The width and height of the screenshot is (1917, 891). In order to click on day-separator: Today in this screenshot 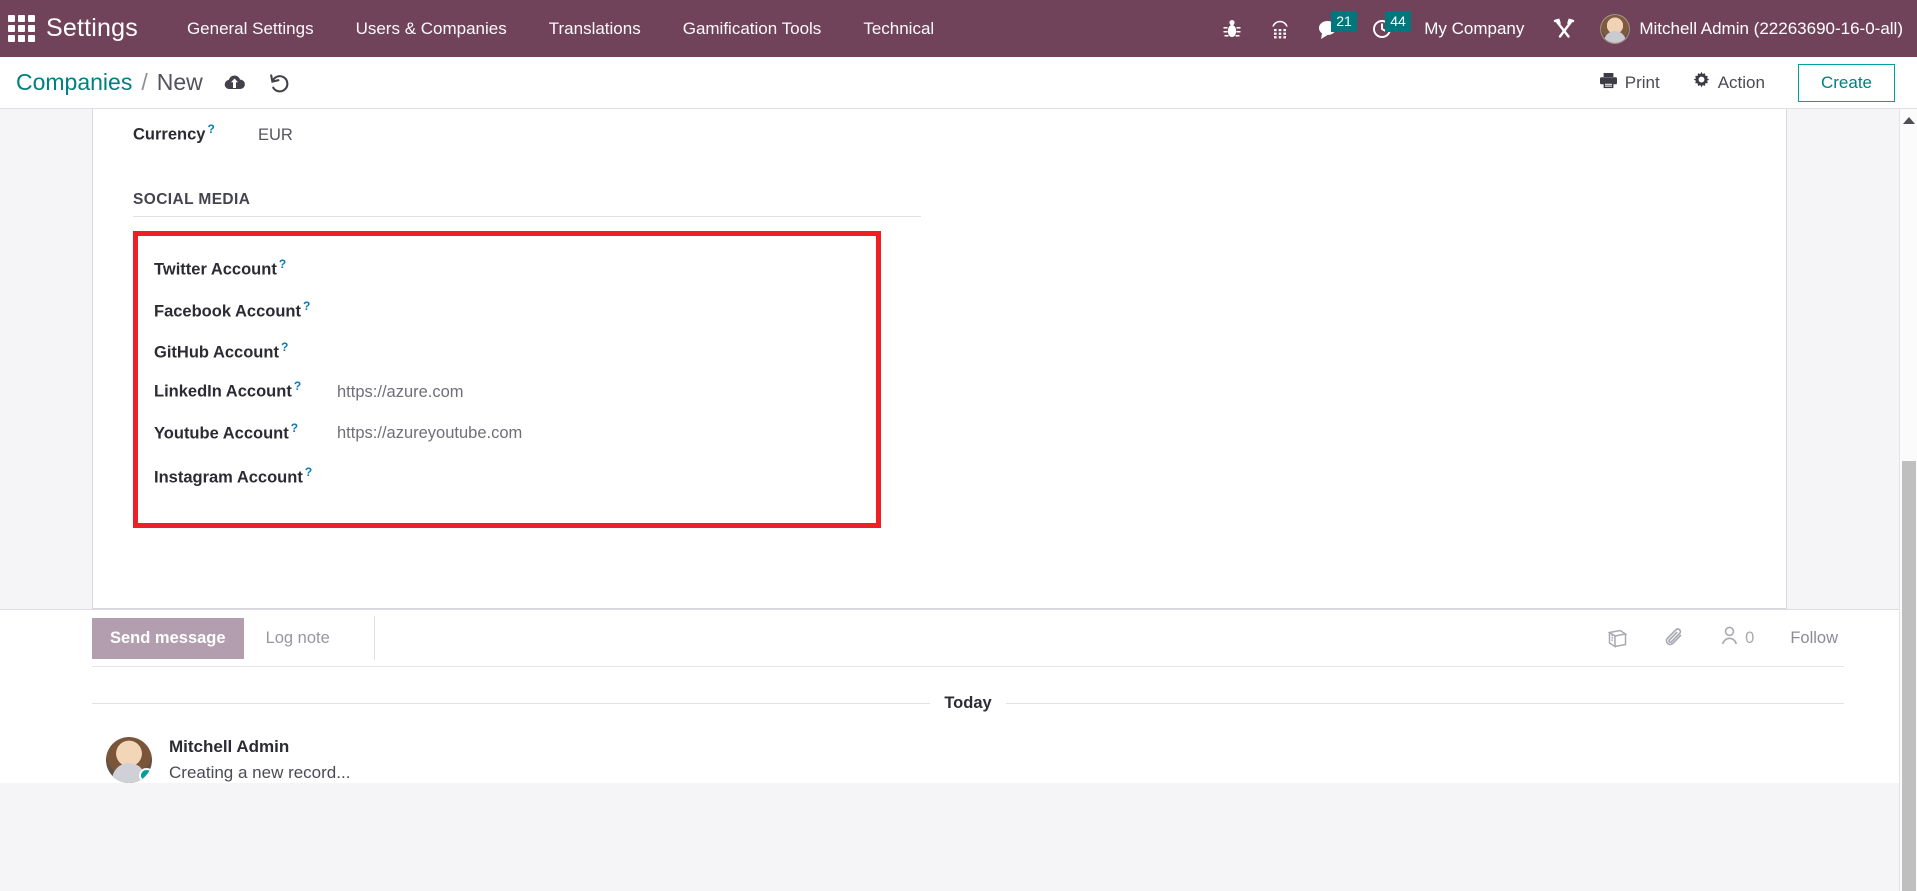, I will do `click(968, 703)`.